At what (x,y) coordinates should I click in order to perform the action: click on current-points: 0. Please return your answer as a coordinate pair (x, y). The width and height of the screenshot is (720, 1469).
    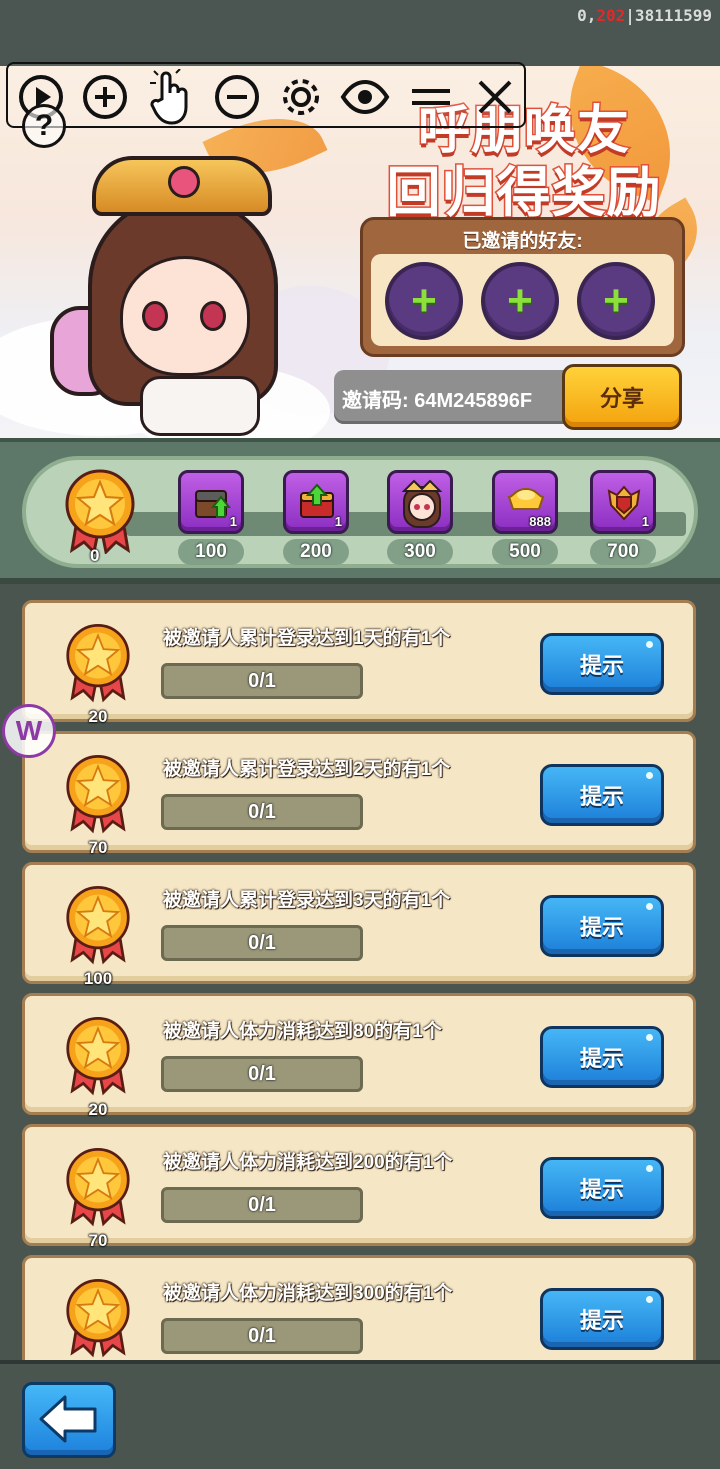
    Looking at the image, I should click on (95, 555).